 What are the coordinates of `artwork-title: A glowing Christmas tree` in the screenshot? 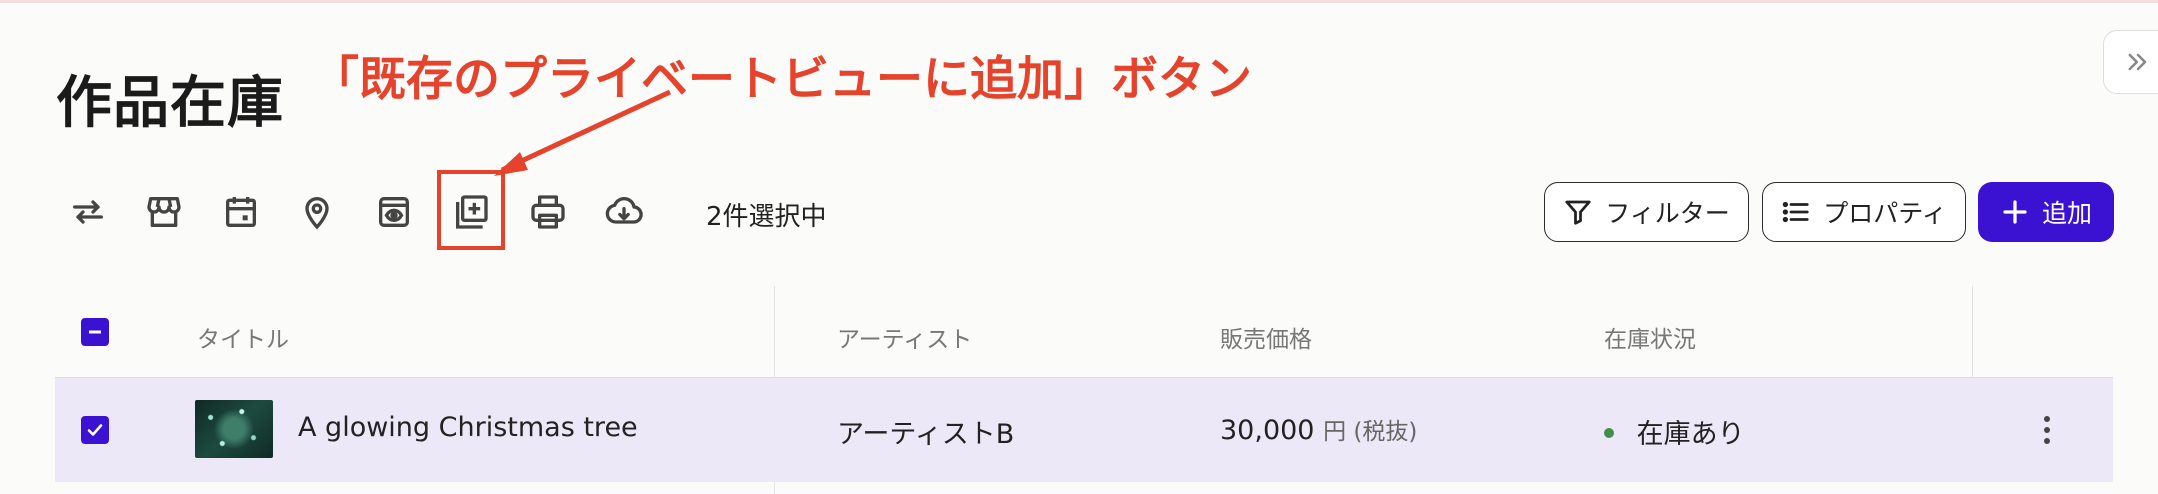 It's located at (468, 427).